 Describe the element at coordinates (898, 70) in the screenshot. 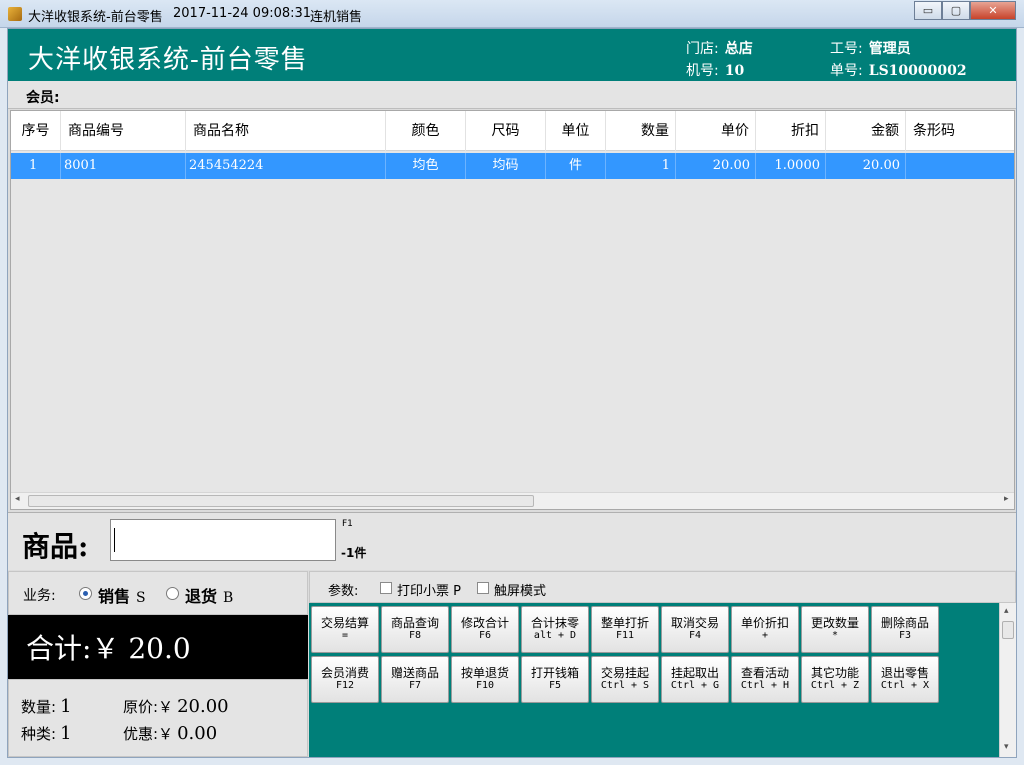

I see `order-info: 单号: LS10000002` at that location.